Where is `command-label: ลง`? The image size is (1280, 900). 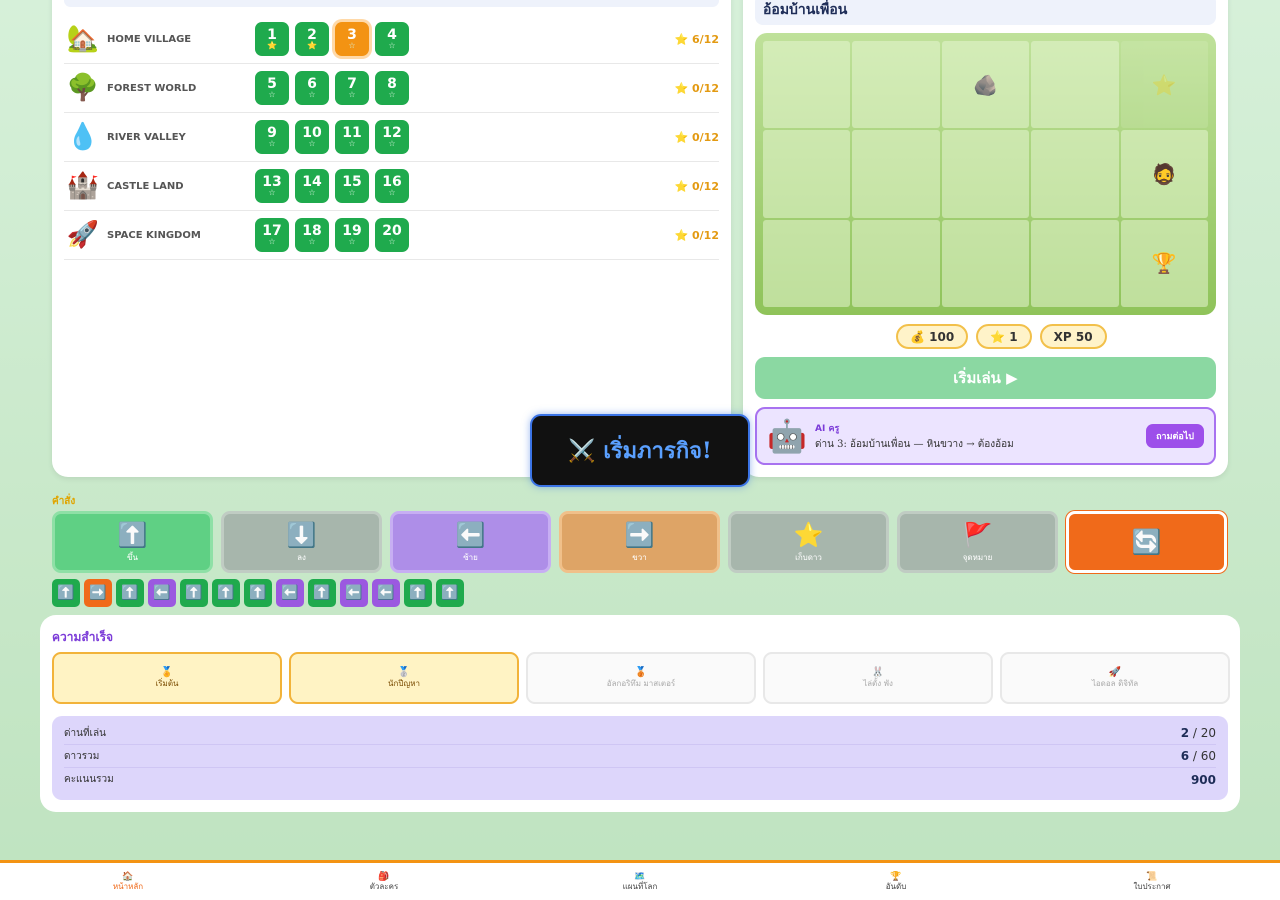
command-label: ลง is located at coordinates (301, 557).